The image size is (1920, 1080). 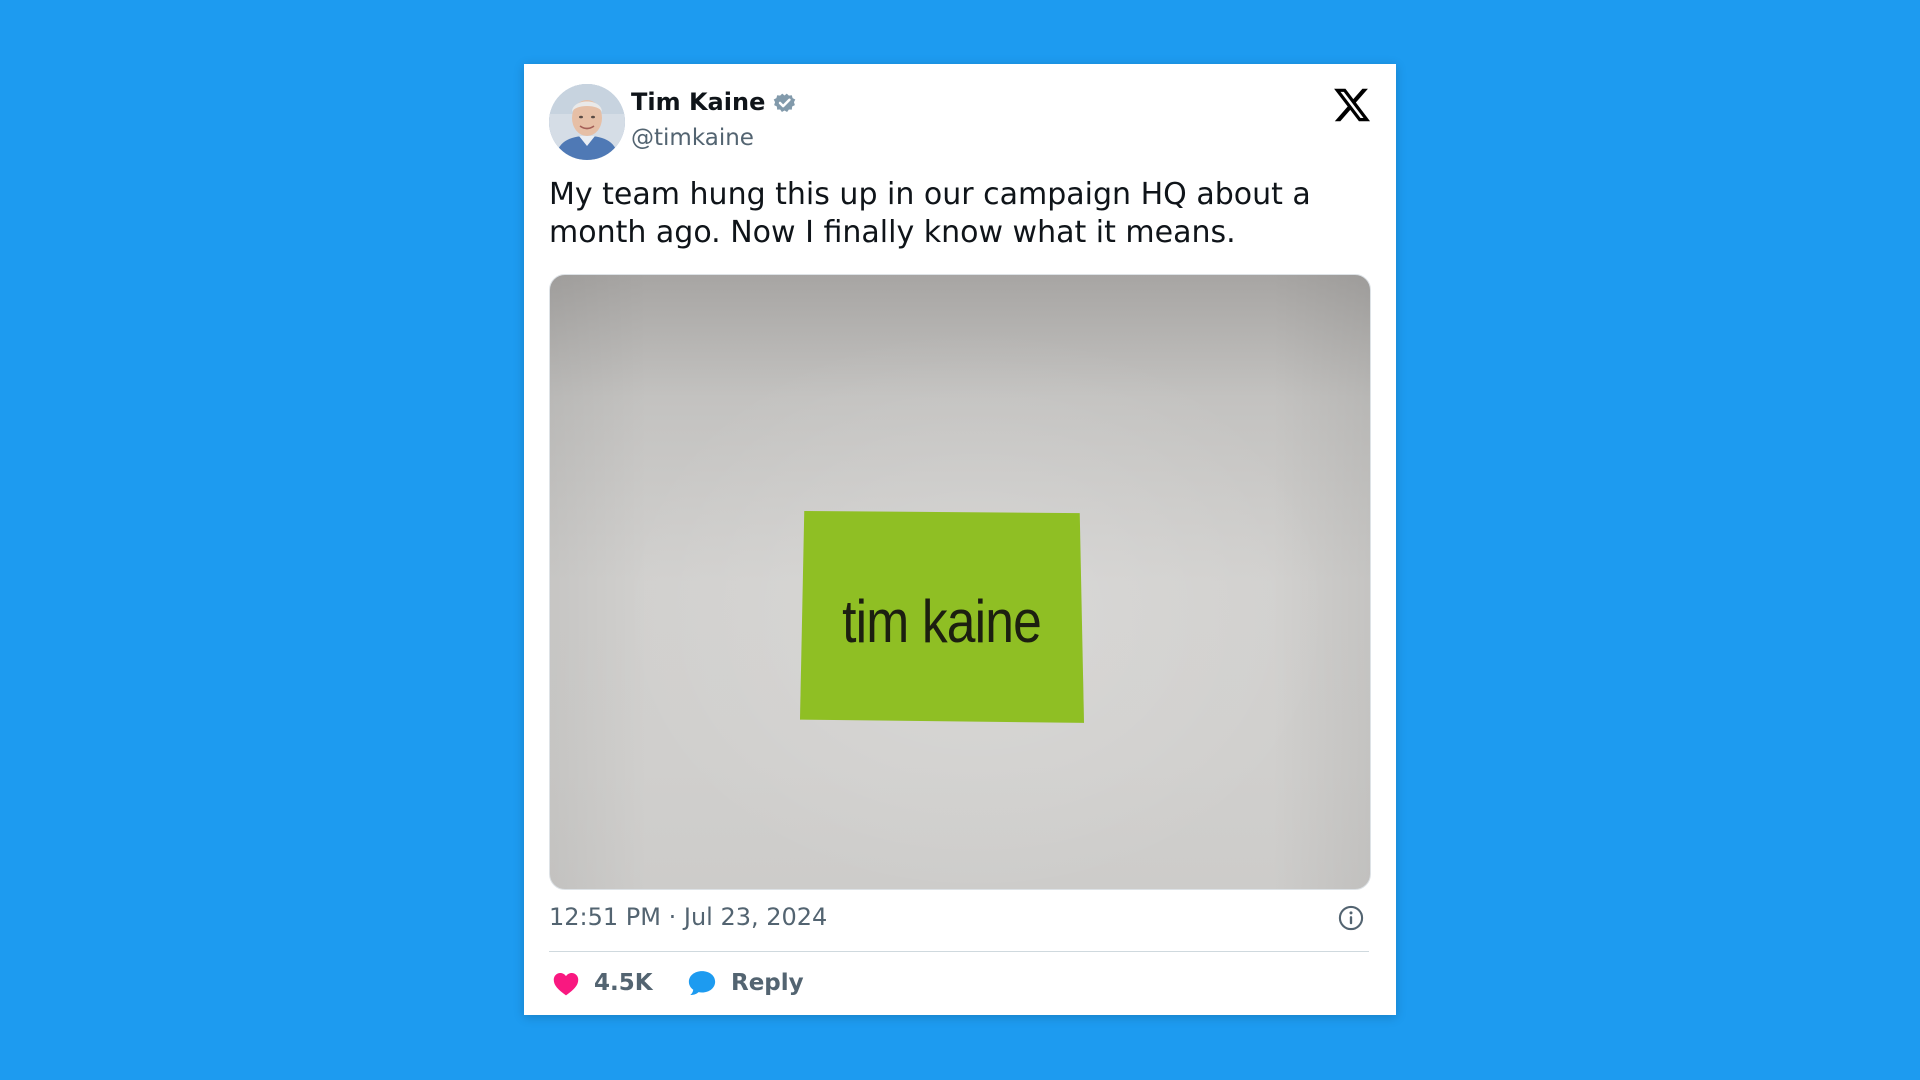 I want to click on author-name: Tim Kaine, so click(x=698, y=102).